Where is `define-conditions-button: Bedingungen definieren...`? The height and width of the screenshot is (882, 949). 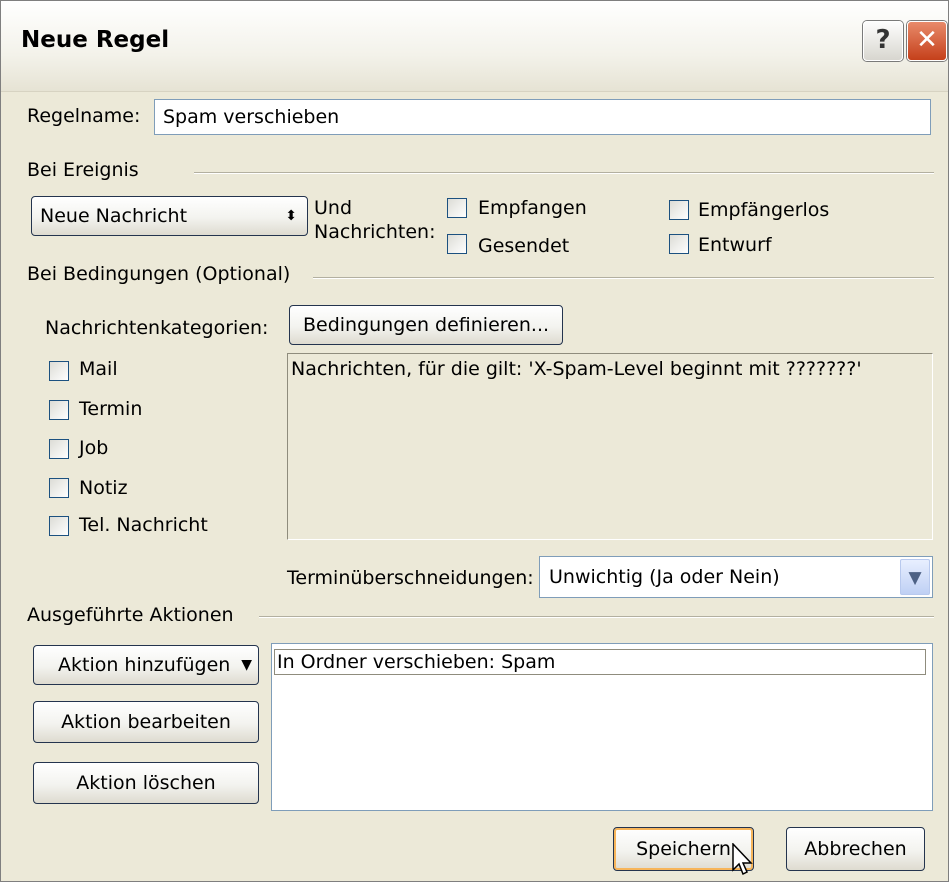 define-conditions-button: Bedingungen definieren... is located at coordinates (426, 325).